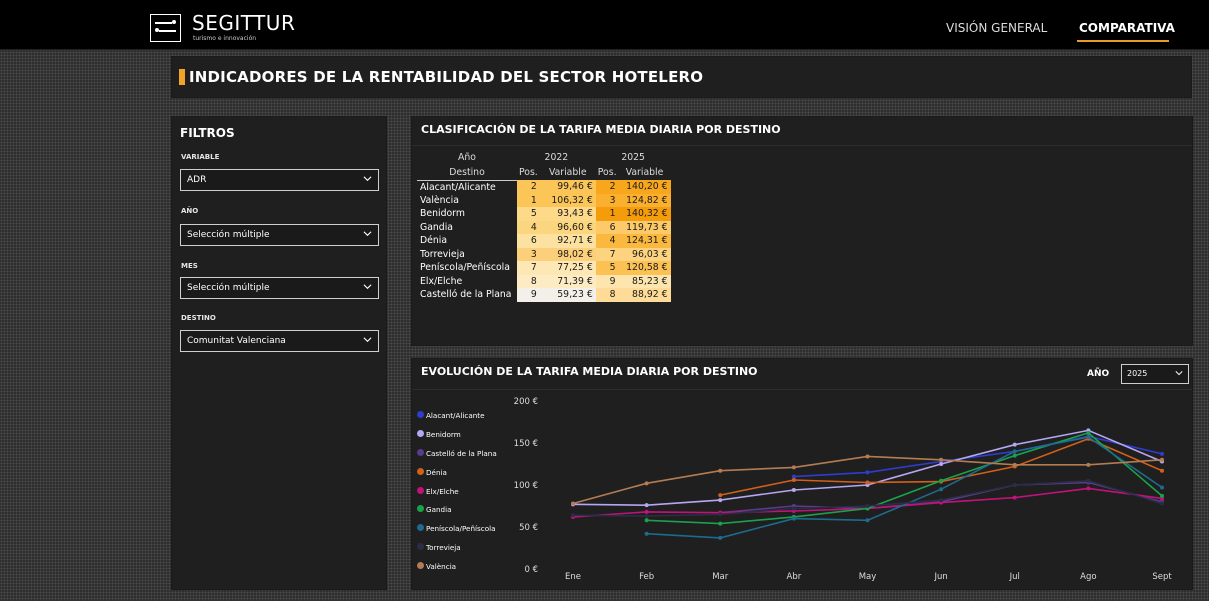 This screenshot has height=601, width=1209. What do you see at coordinates (607, 187) in the screenshot?
I see `pos-2025-cell: 2` at bounding box center [607, 187].